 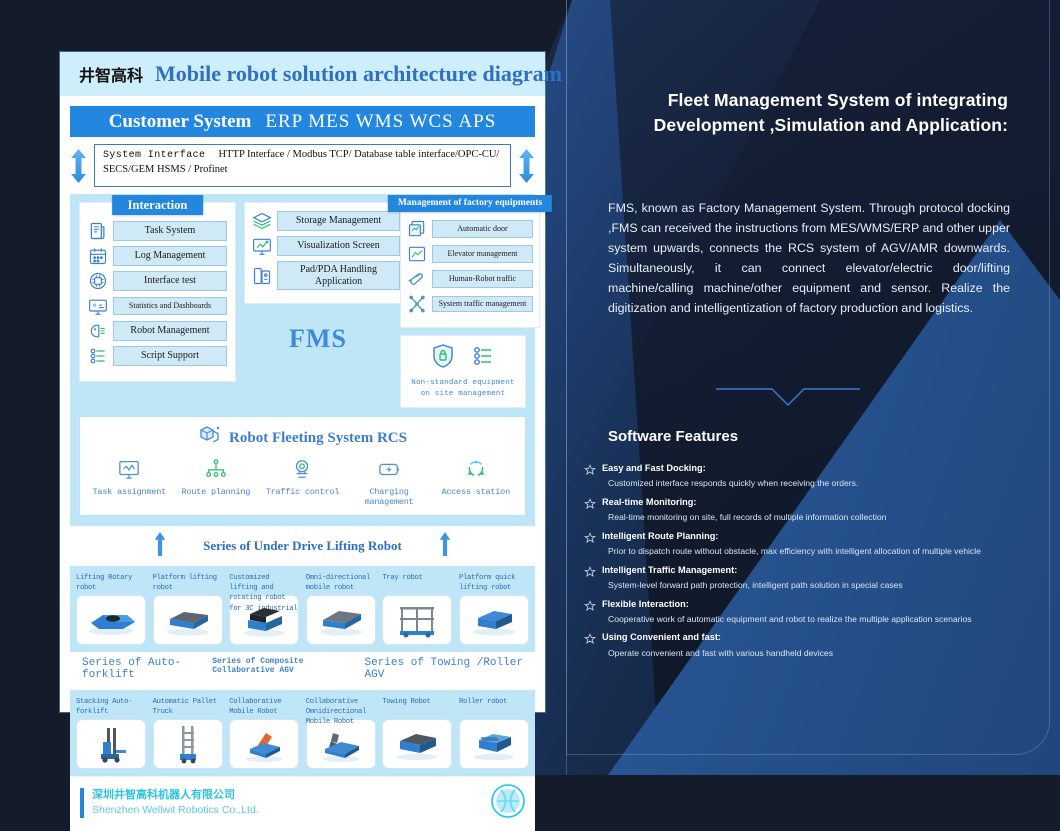 What do you see at coordinates (98, 281) in the screenshot?
I see `chip-icon` at bounding box center [98, 281].